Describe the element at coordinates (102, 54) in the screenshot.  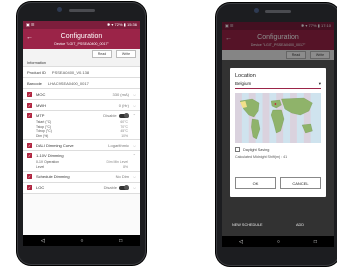
I see `read-button: Read` at that location.